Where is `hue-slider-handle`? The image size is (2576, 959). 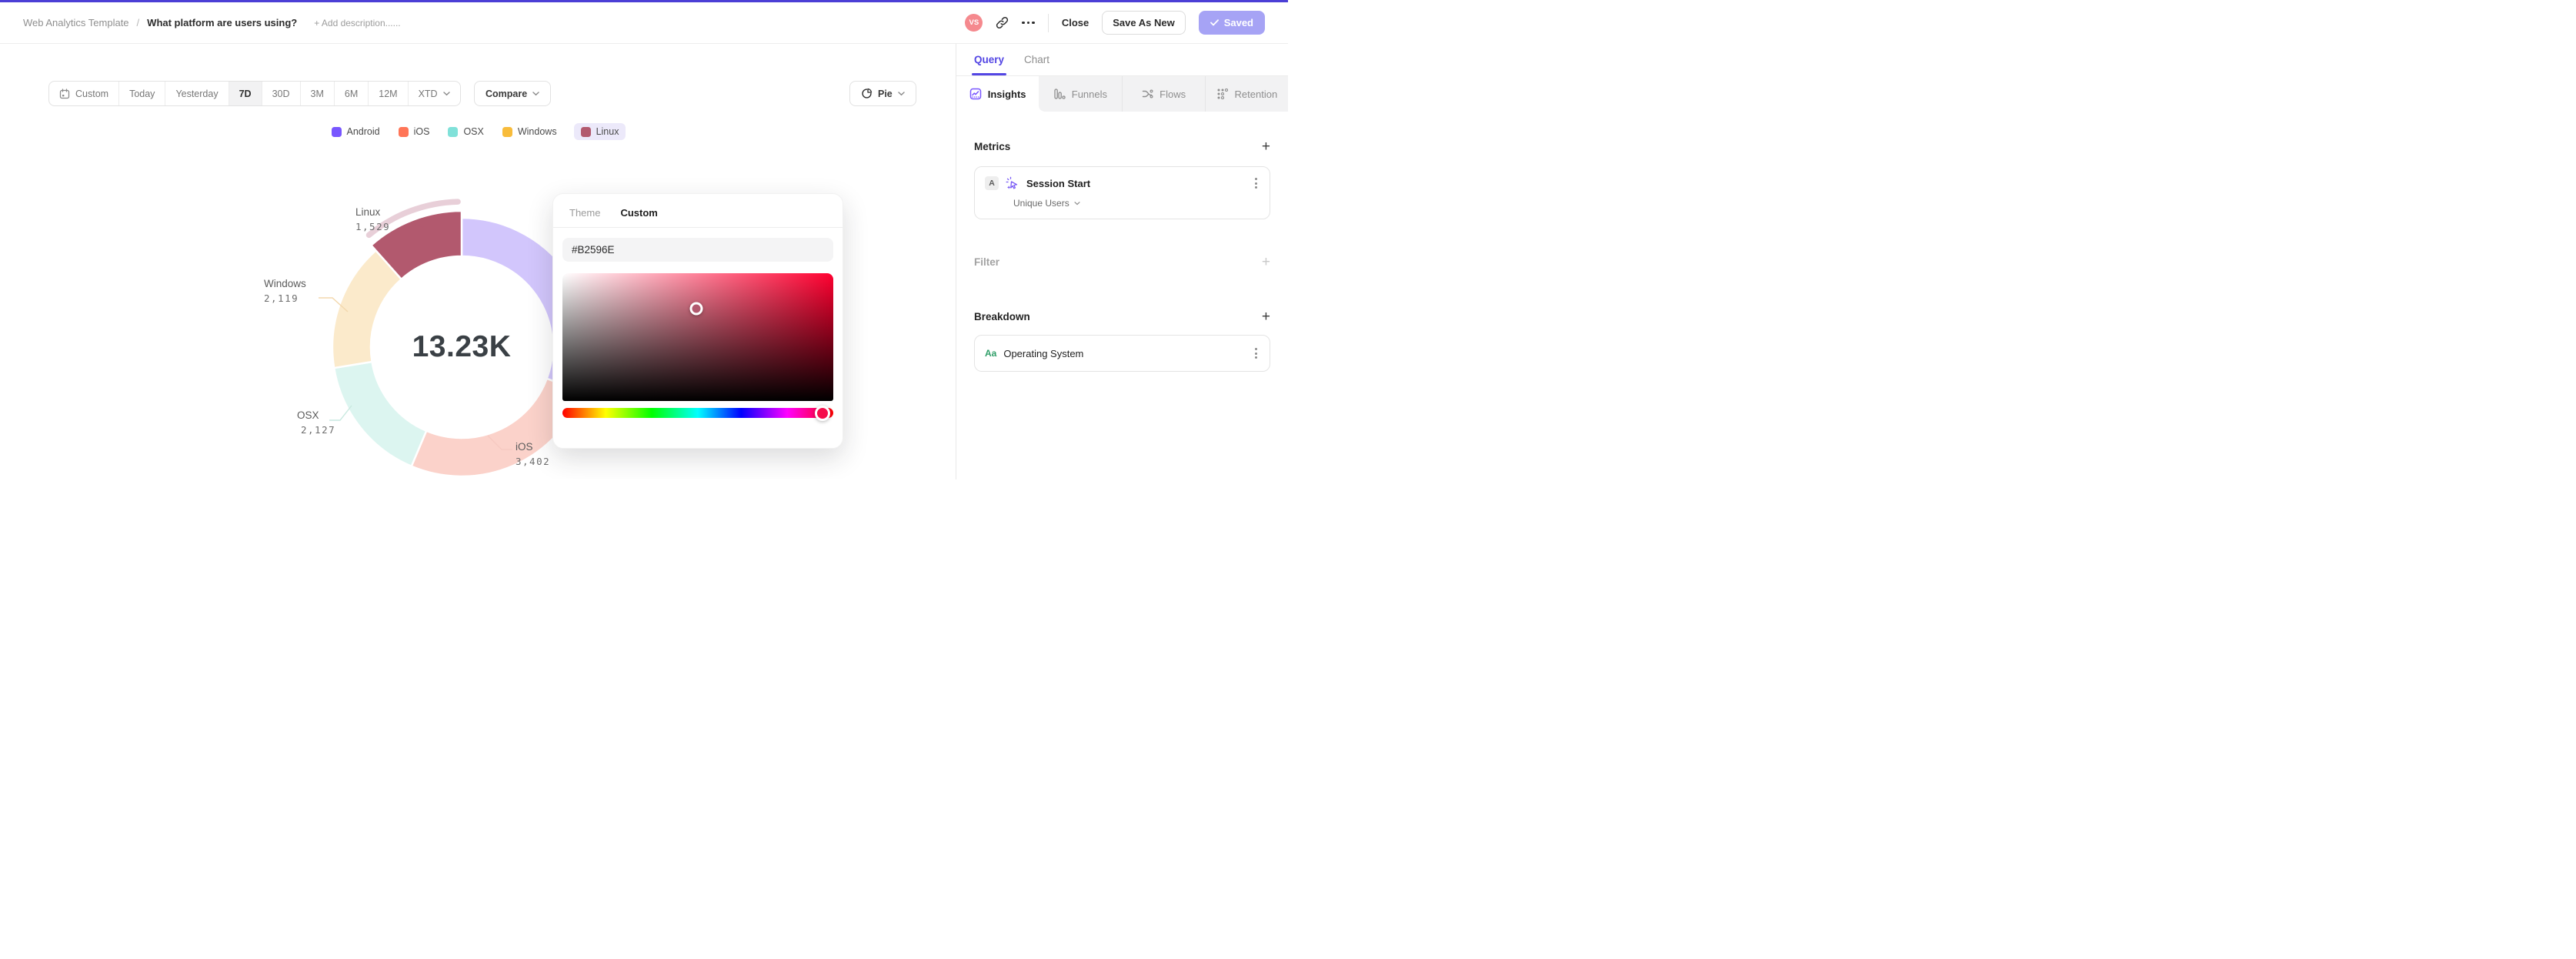
hue-slider-handle is located at coordinates (822, 413).